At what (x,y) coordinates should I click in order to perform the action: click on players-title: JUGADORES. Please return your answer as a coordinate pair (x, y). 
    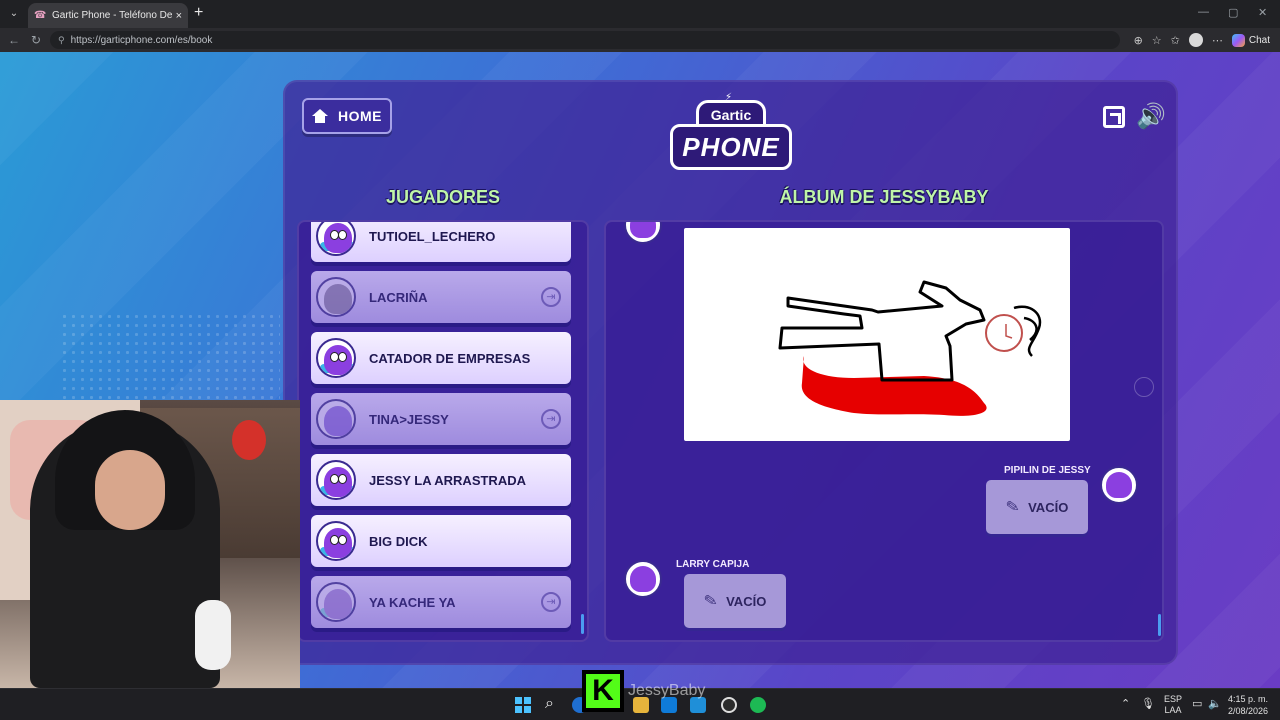
    Looking at the image, I should click on (443, 197).